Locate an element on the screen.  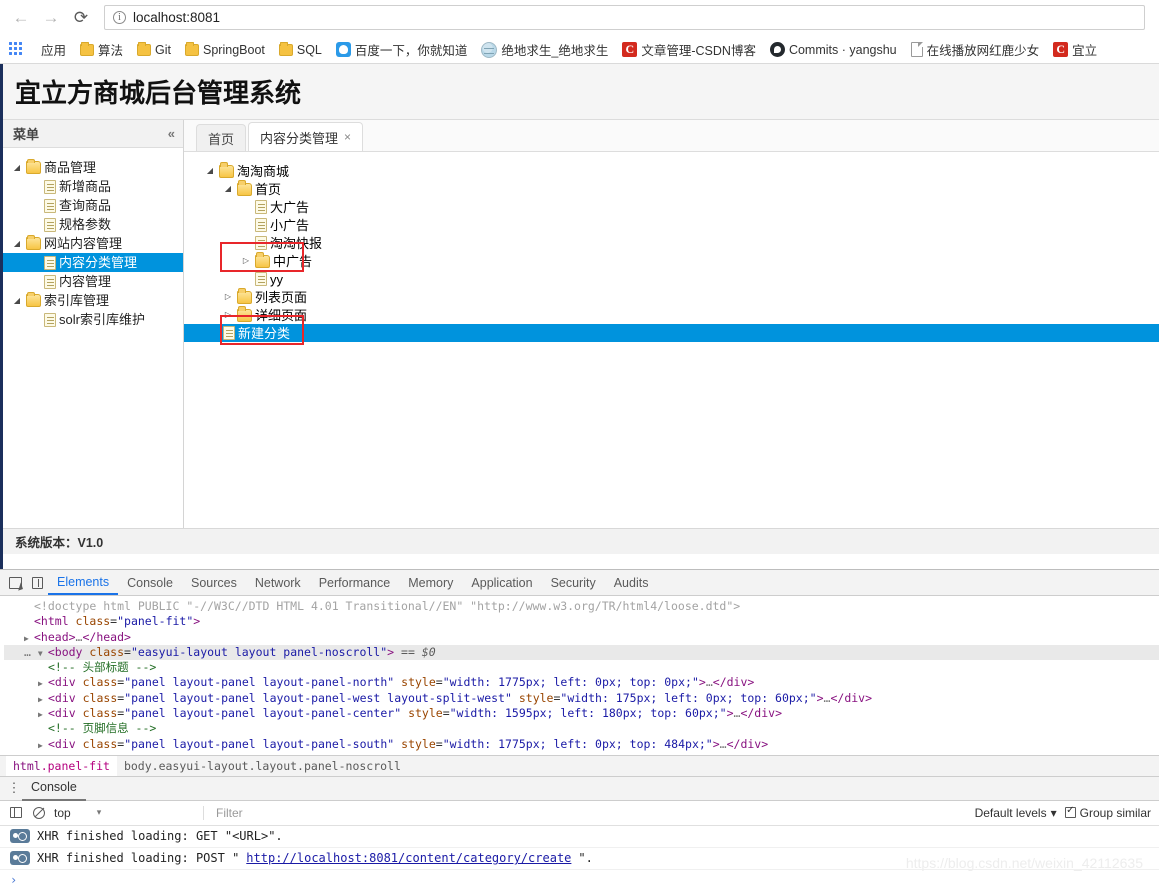
content-tree-node: · 小广告 is located at coordinates (678, 225).